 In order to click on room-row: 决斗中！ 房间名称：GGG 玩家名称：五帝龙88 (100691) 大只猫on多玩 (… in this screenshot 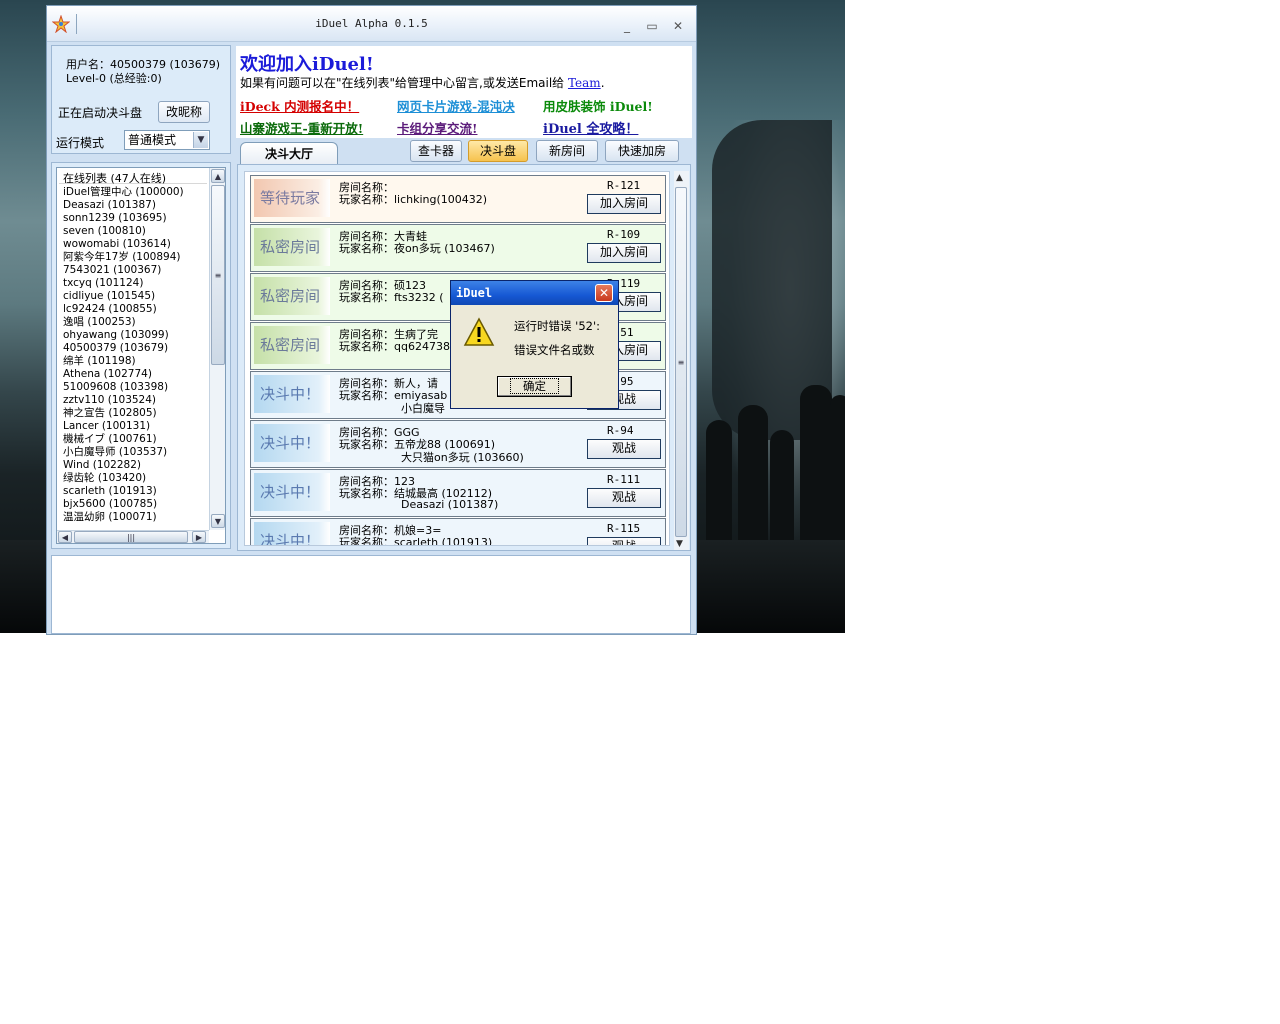, I will do `click(458, 444)`.